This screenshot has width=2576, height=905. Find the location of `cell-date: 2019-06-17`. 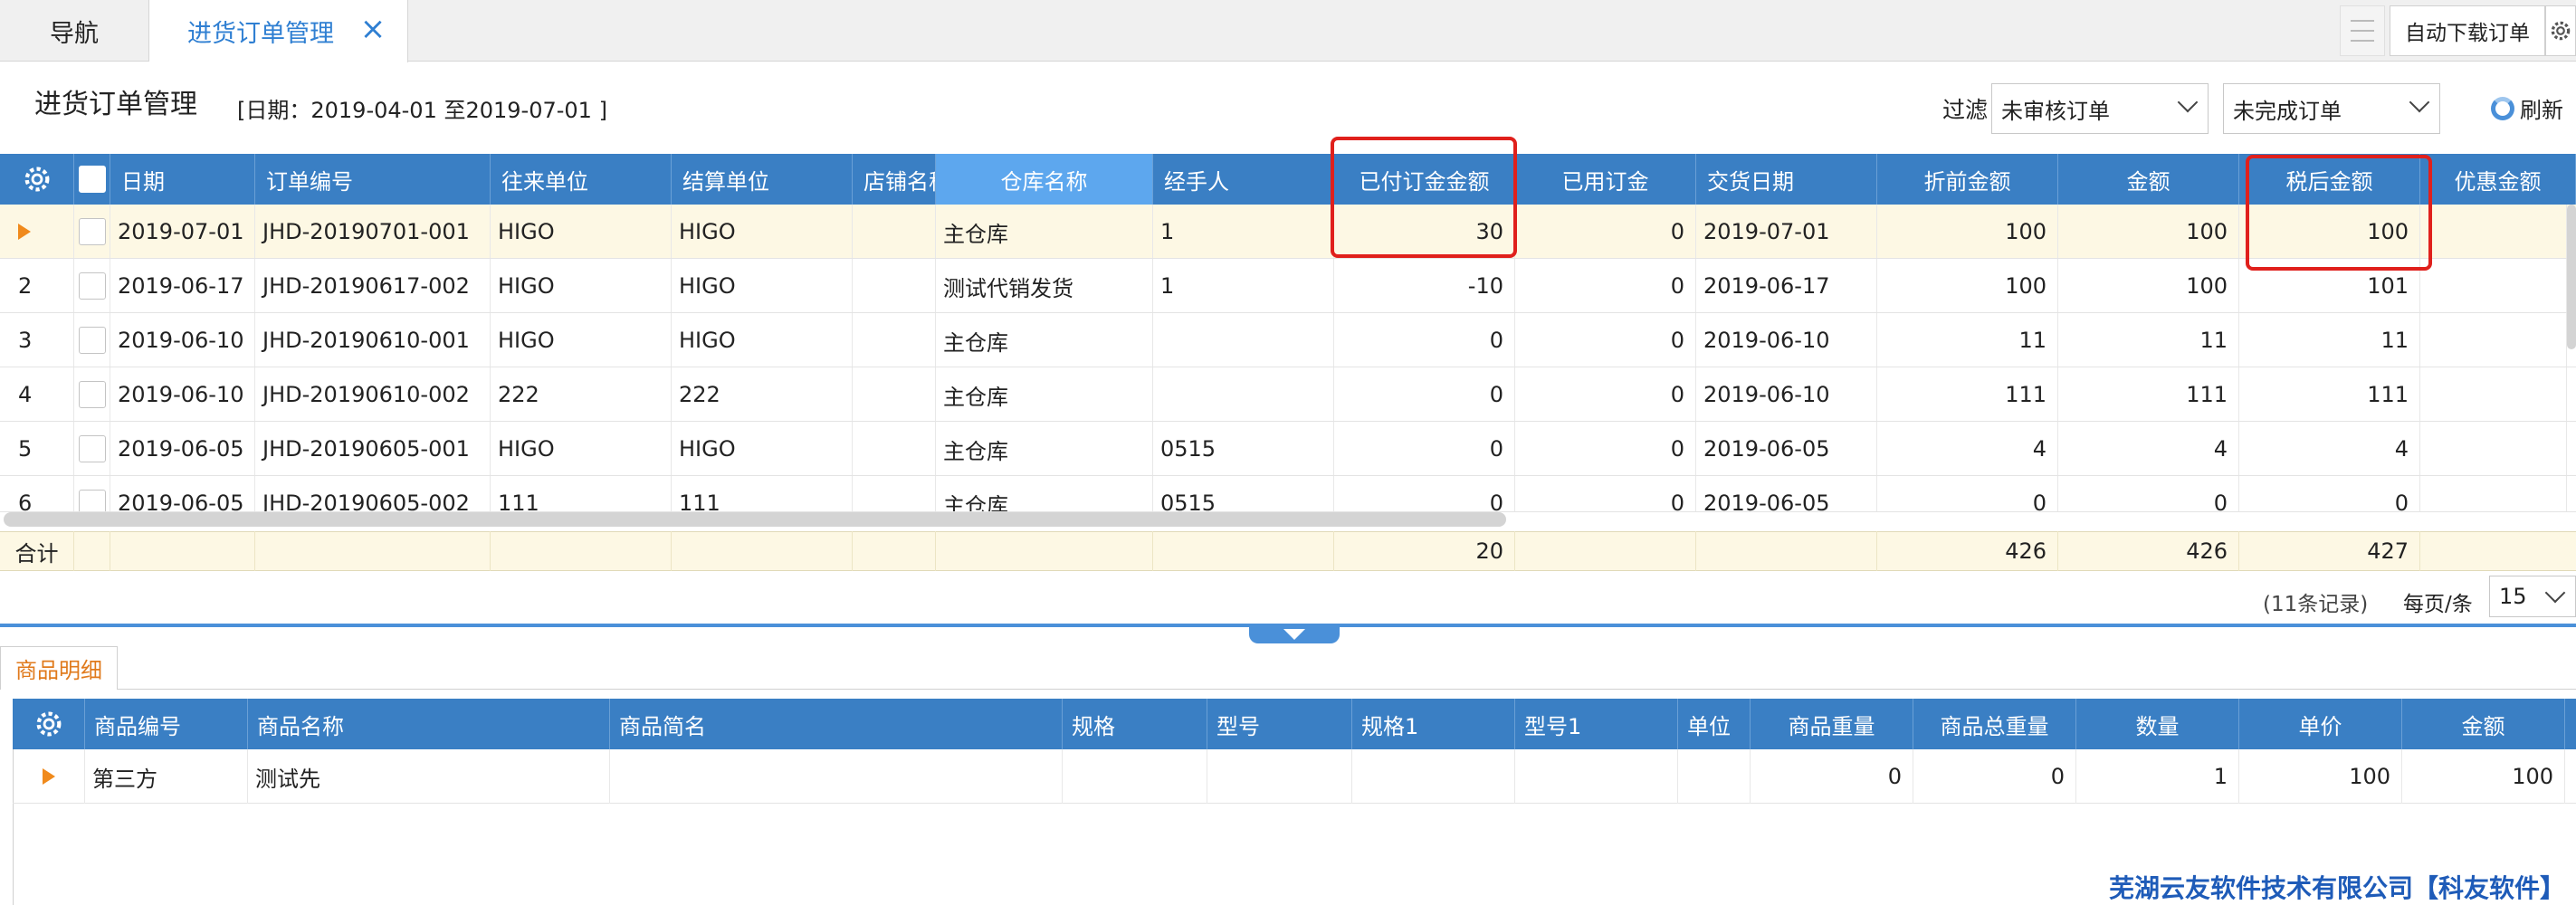

cell-date: 2019-06-17 is located at coordinates (182, 285).